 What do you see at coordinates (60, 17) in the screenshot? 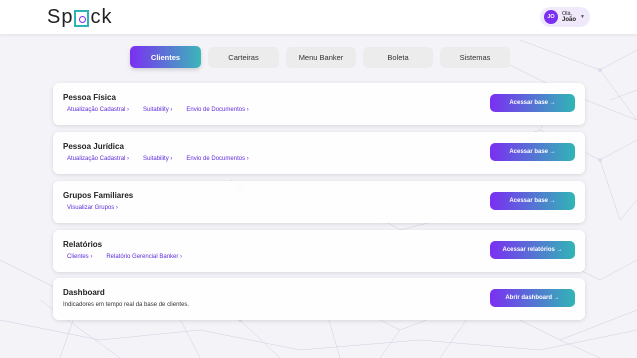
I see `logo-text-prefix: Sp` at bounding box center [60, 17].